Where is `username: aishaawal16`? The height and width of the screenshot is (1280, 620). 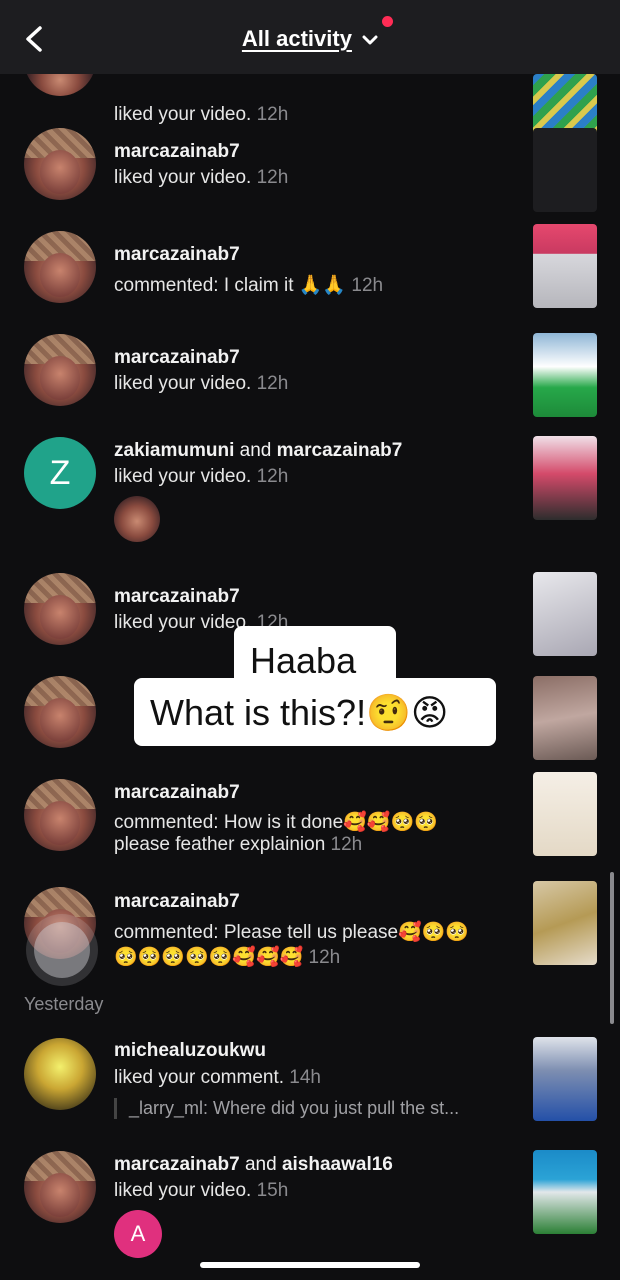 username: aishaawal16 is located at coordinates (337, 1164).